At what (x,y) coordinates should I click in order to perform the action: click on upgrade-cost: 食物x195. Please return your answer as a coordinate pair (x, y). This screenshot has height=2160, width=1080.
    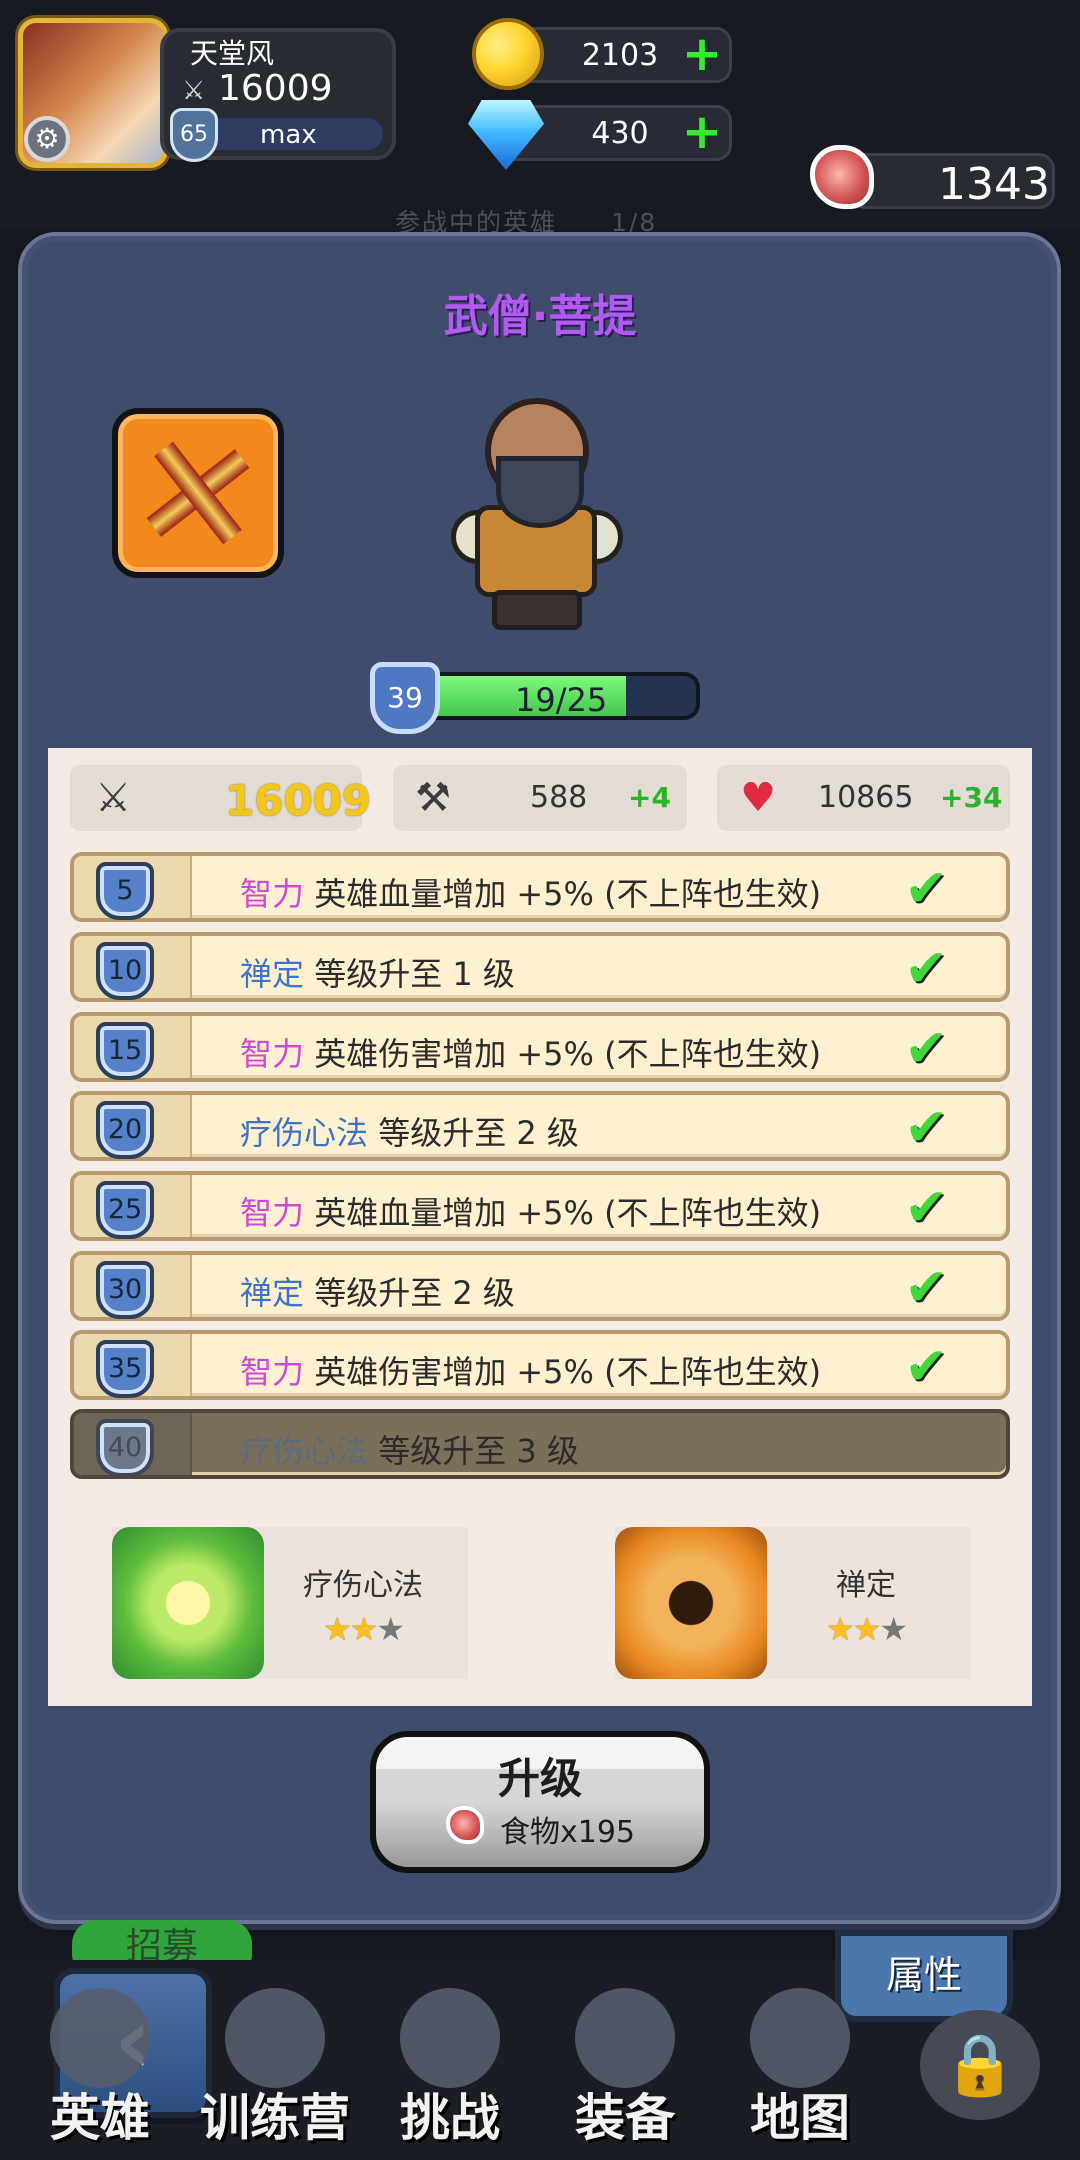
    Looking at the image, I should click on (568, 1832).